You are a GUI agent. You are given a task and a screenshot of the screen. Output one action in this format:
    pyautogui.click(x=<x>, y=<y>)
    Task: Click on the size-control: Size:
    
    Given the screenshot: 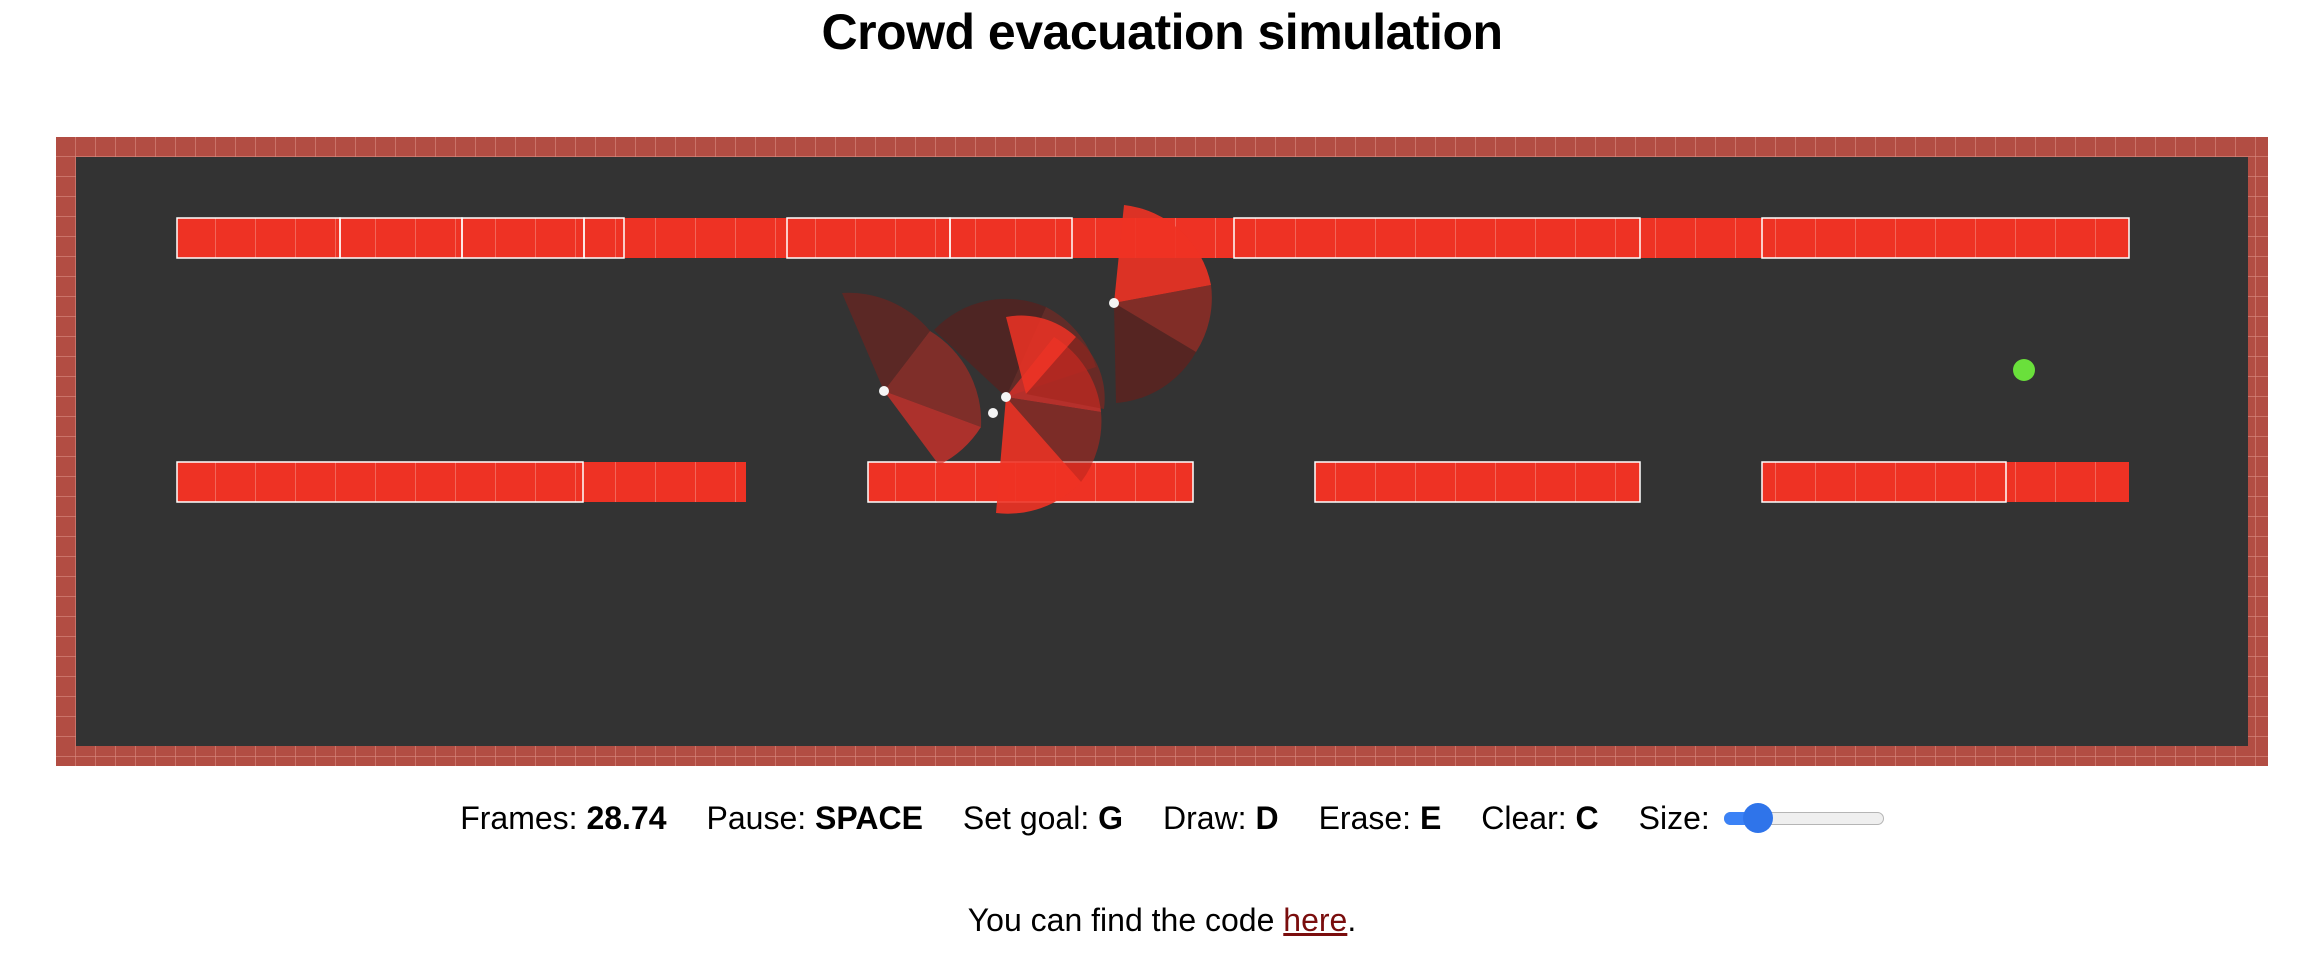 What is the action you would take?
    pyautogui.click(x=1761, y=818)
    